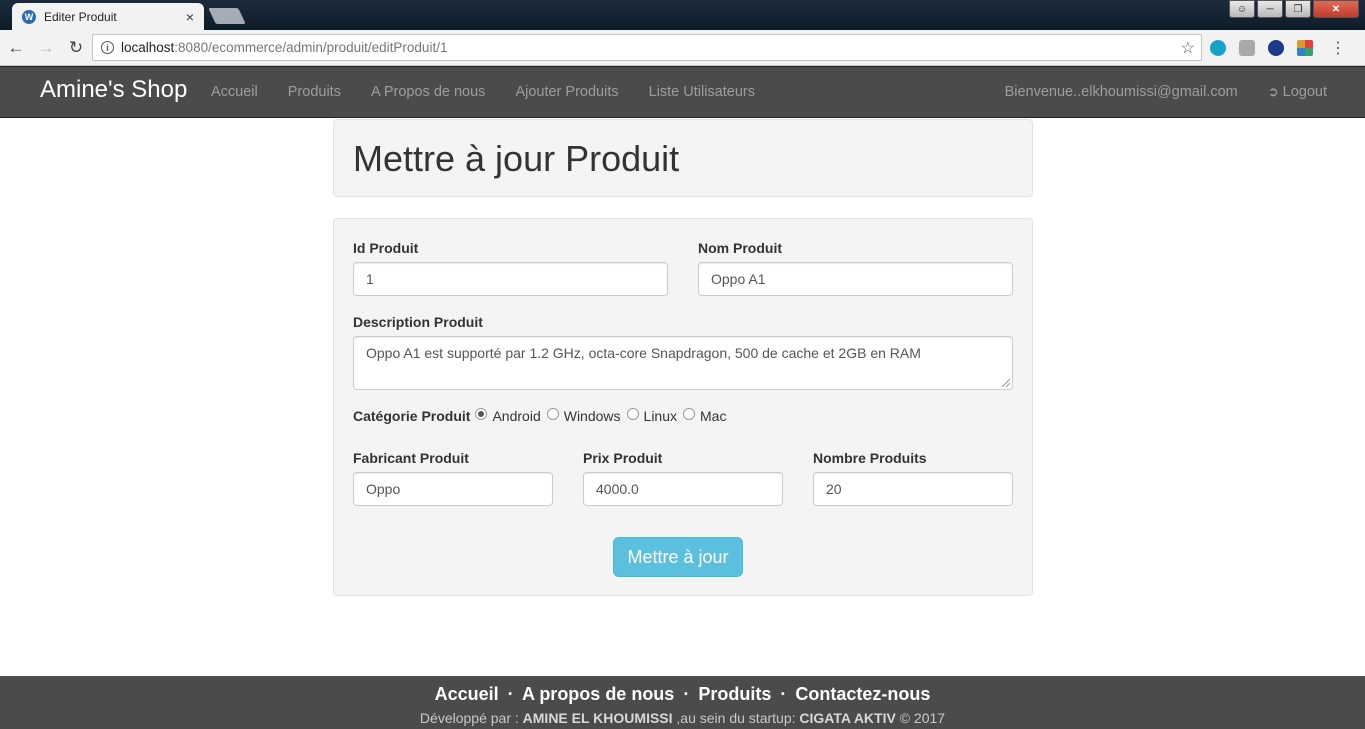 Image resolution: width=1365 pixels, height=729 pixels. I want to click on nav-produits: Produits, so click(314, 92).